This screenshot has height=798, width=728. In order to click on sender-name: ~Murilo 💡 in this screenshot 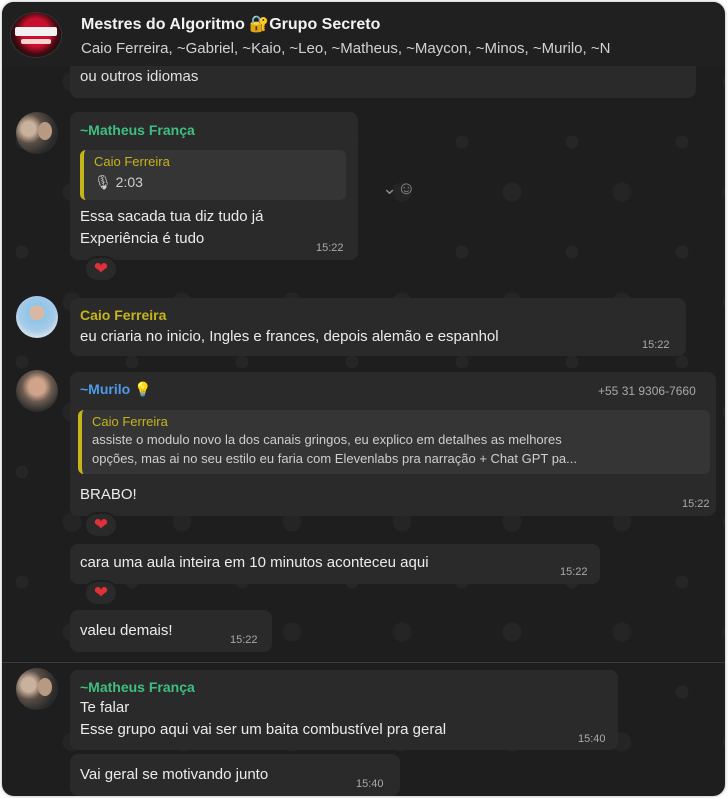, I will do `click(116, 389)`.